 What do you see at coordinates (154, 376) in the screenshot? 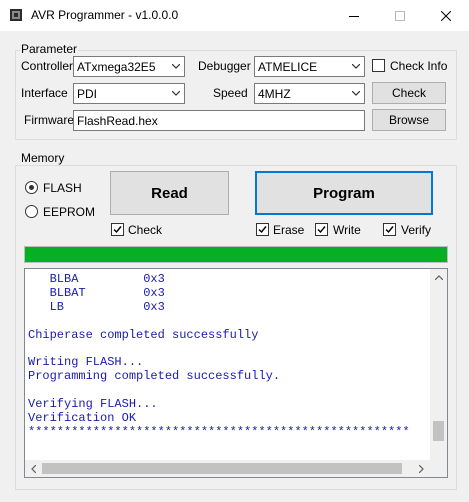
I see `log-line: Programming completed successfully.` at bounding box center [154, 376].